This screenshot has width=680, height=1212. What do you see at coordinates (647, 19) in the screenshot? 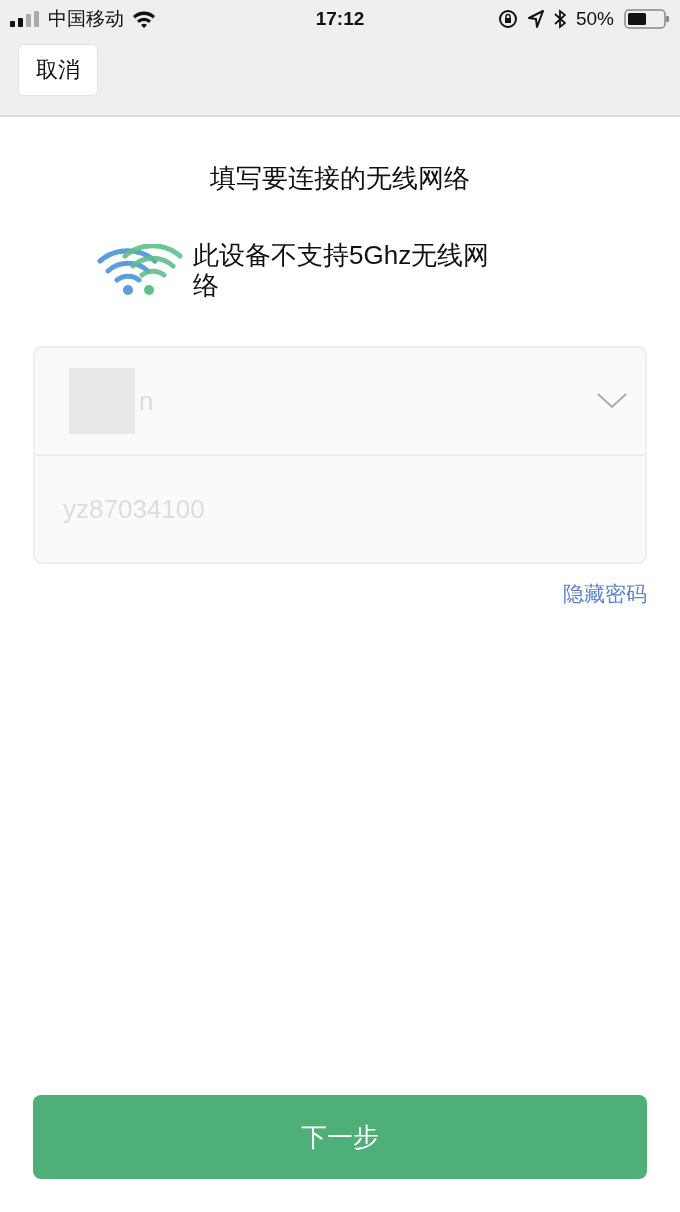
I see `battery-icon` at bounding box center [647, 19].